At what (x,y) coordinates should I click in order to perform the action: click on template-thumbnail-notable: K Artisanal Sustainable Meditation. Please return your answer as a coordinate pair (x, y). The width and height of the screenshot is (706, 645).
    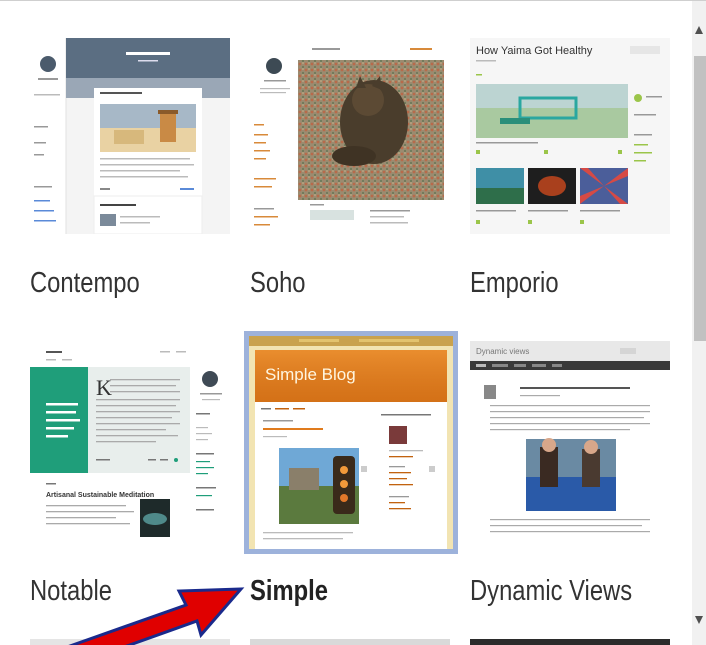
    Looking at the image, I should click on (130, 439).